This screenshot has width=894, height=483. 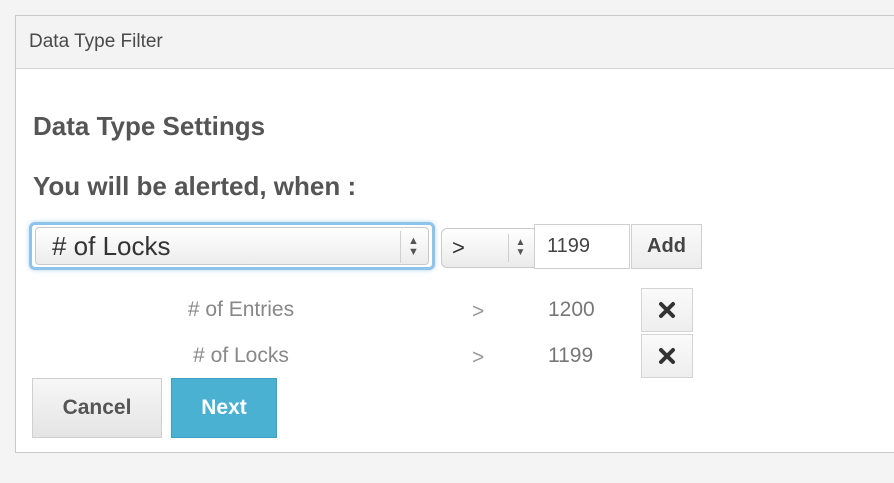 What do you see at coordinates (571, 355) in the screenshot?
I see `rule-value: 1199` at bounding box center [571, 355].